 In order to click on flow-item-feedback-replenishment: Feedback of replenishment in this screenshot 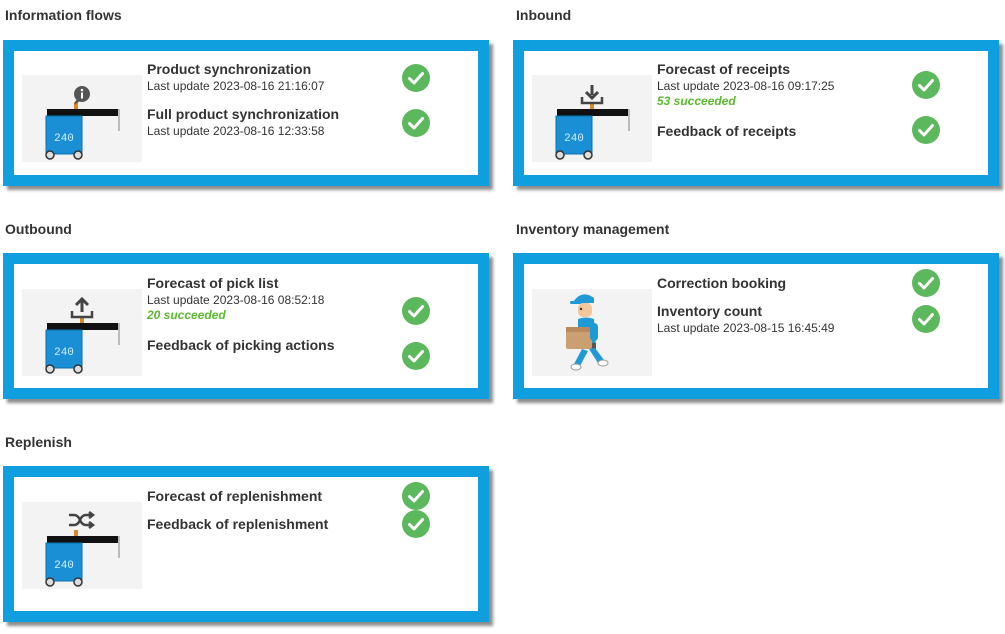, I will do `click(237, 524)`.